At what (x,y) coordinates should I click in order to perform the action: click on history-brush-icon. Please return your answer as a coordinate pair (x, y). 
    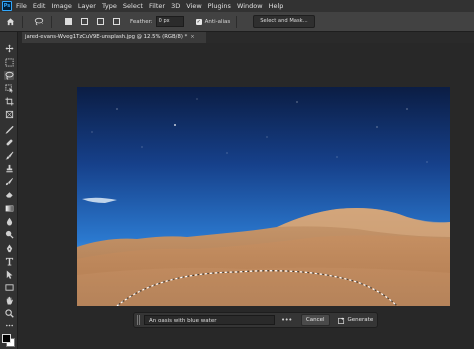
    Looking at the image, I should click on (9, 181).